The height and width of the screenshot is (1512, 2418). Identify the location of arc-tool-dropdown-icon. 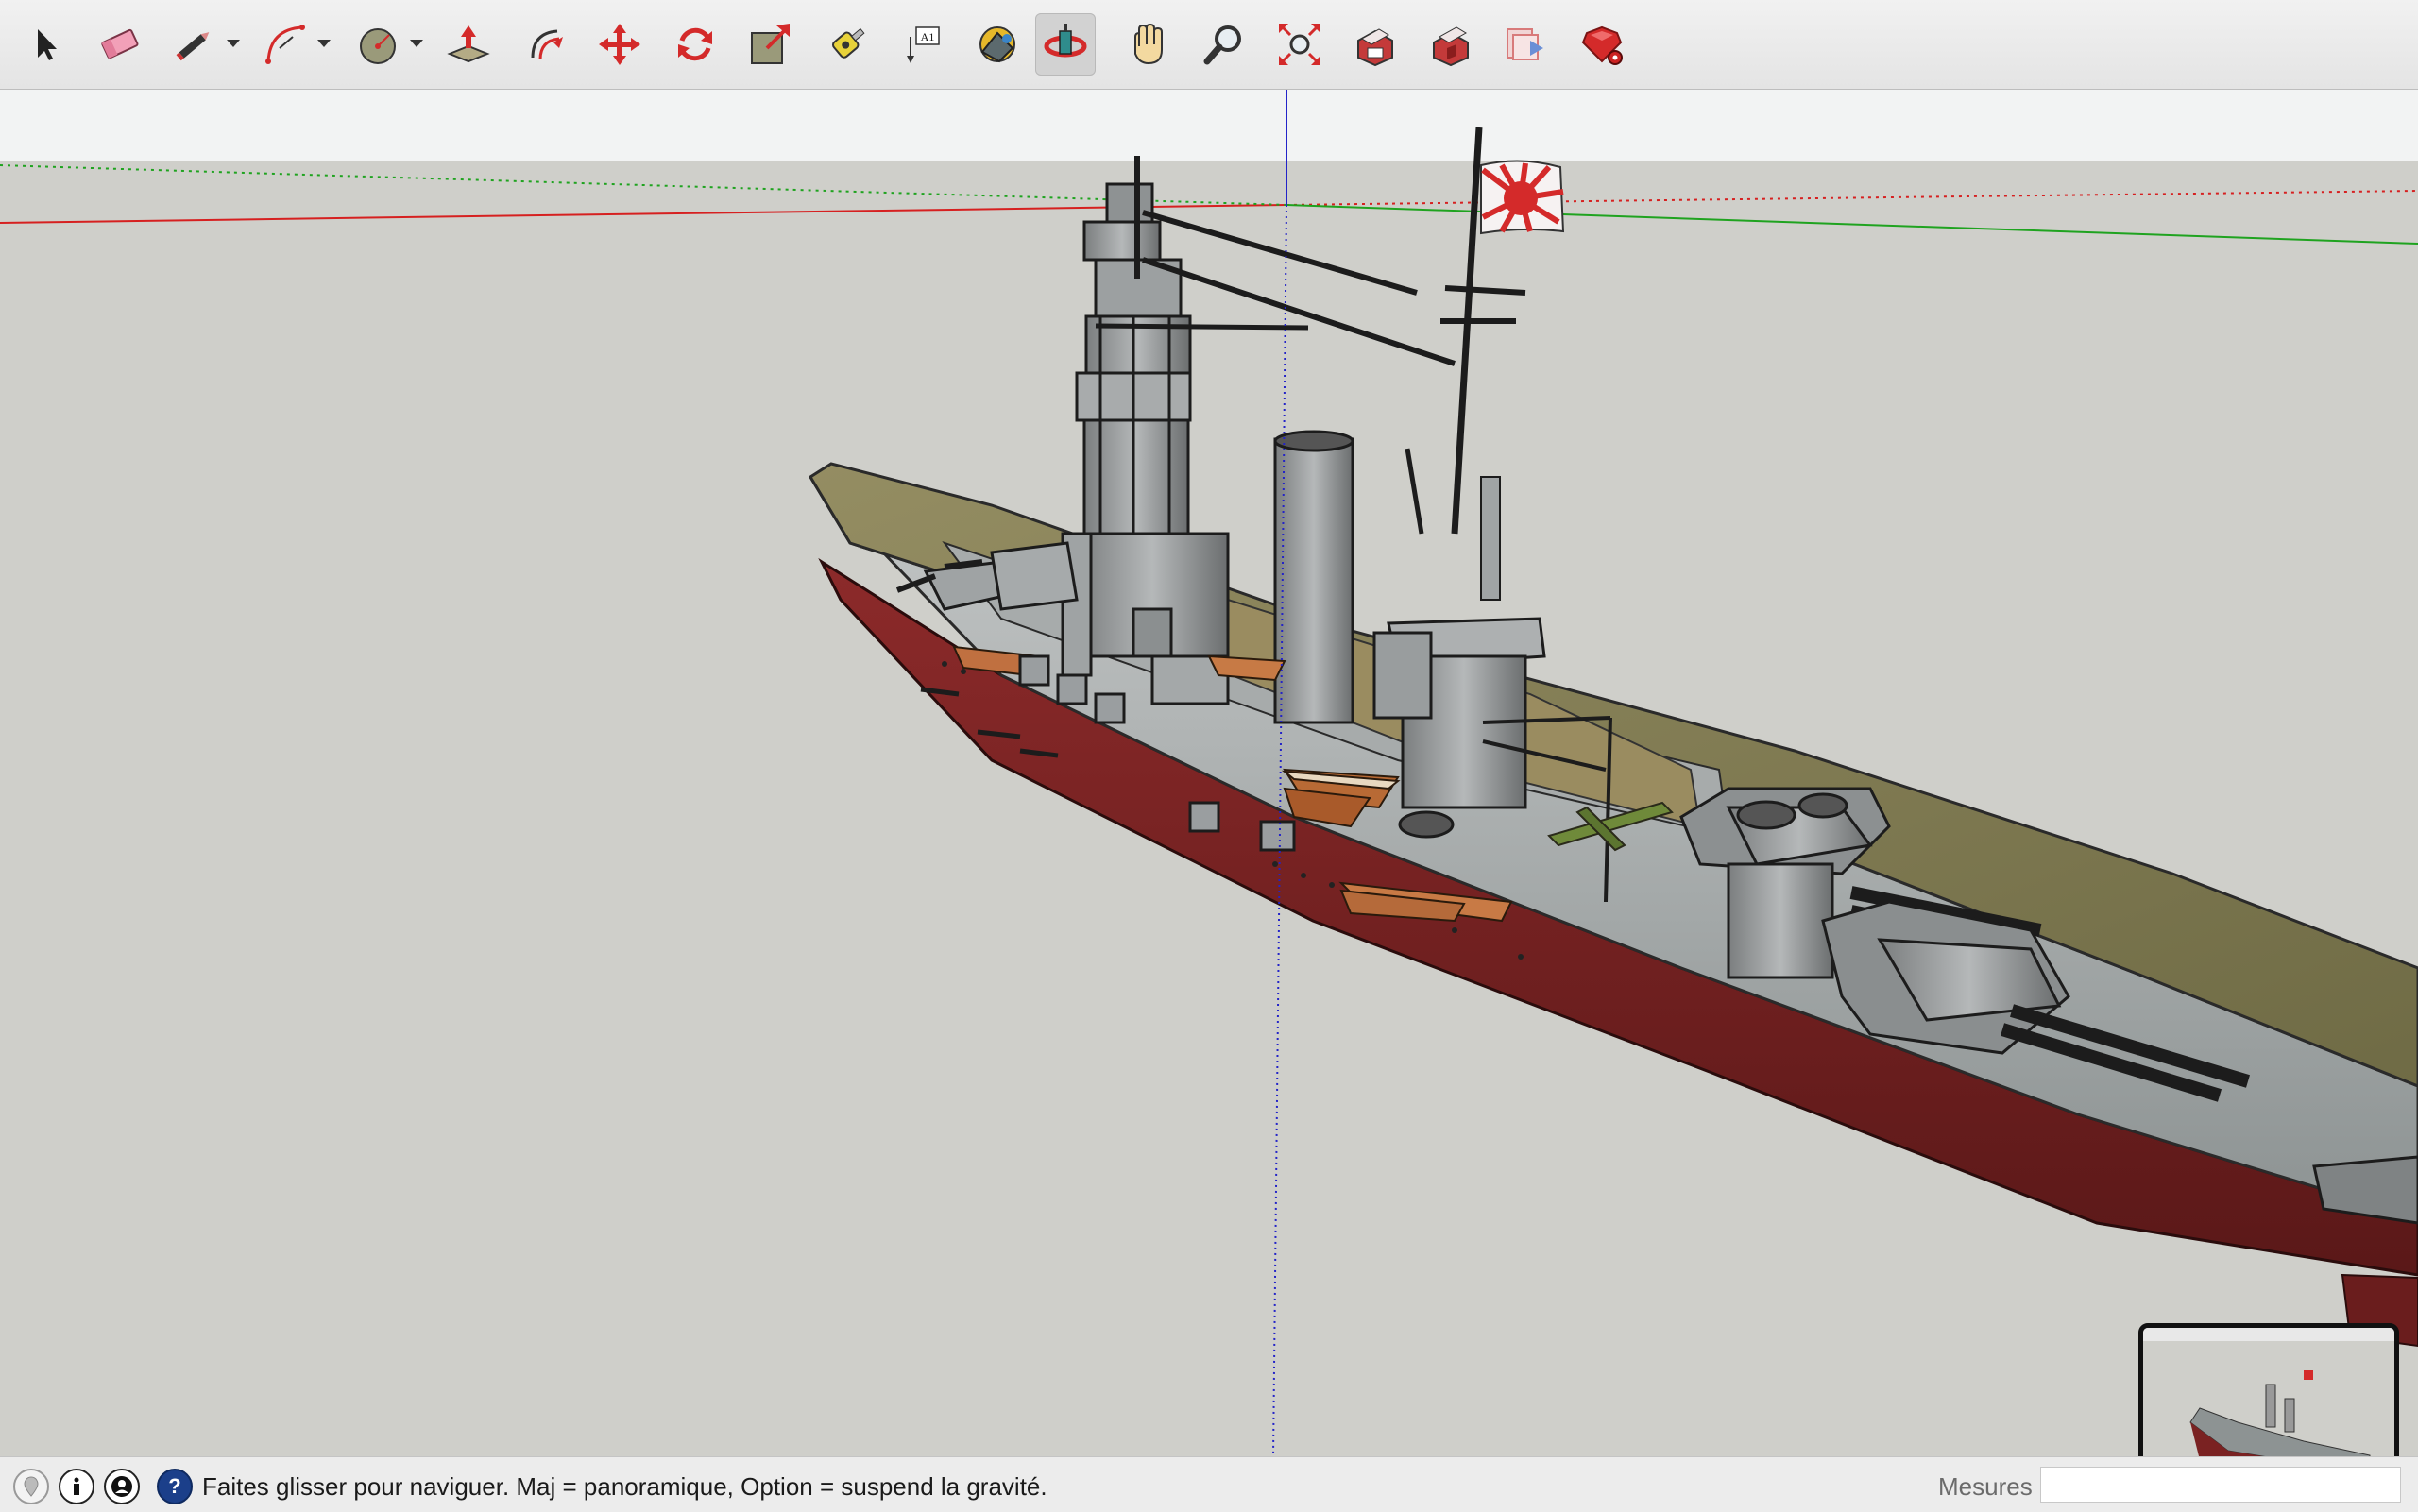
(324, 43).